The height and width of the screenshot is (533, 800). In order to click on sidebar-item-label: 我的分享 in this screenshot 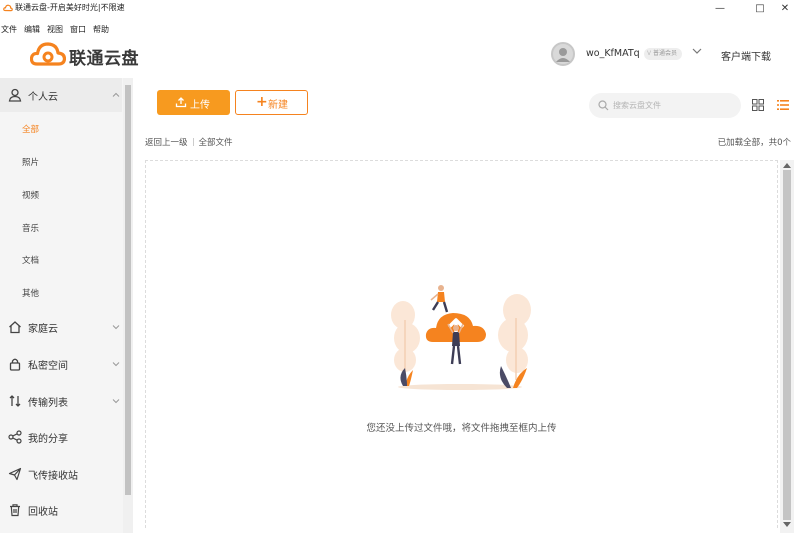, I will do `click(48, 439)`.